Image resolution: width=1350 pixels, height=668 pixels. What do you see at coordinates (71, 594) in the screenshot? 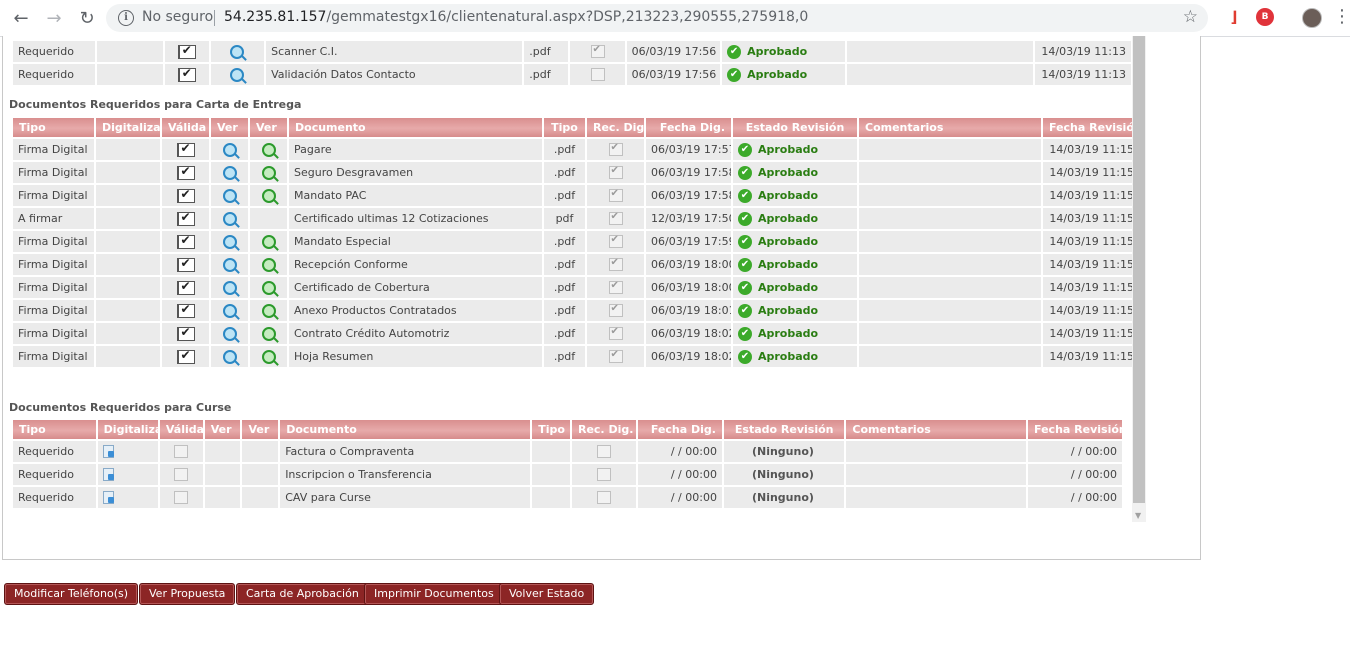
I see `modificar-telefono-button: Modificar Teléfono(s)` at bounding box center [71, 594].